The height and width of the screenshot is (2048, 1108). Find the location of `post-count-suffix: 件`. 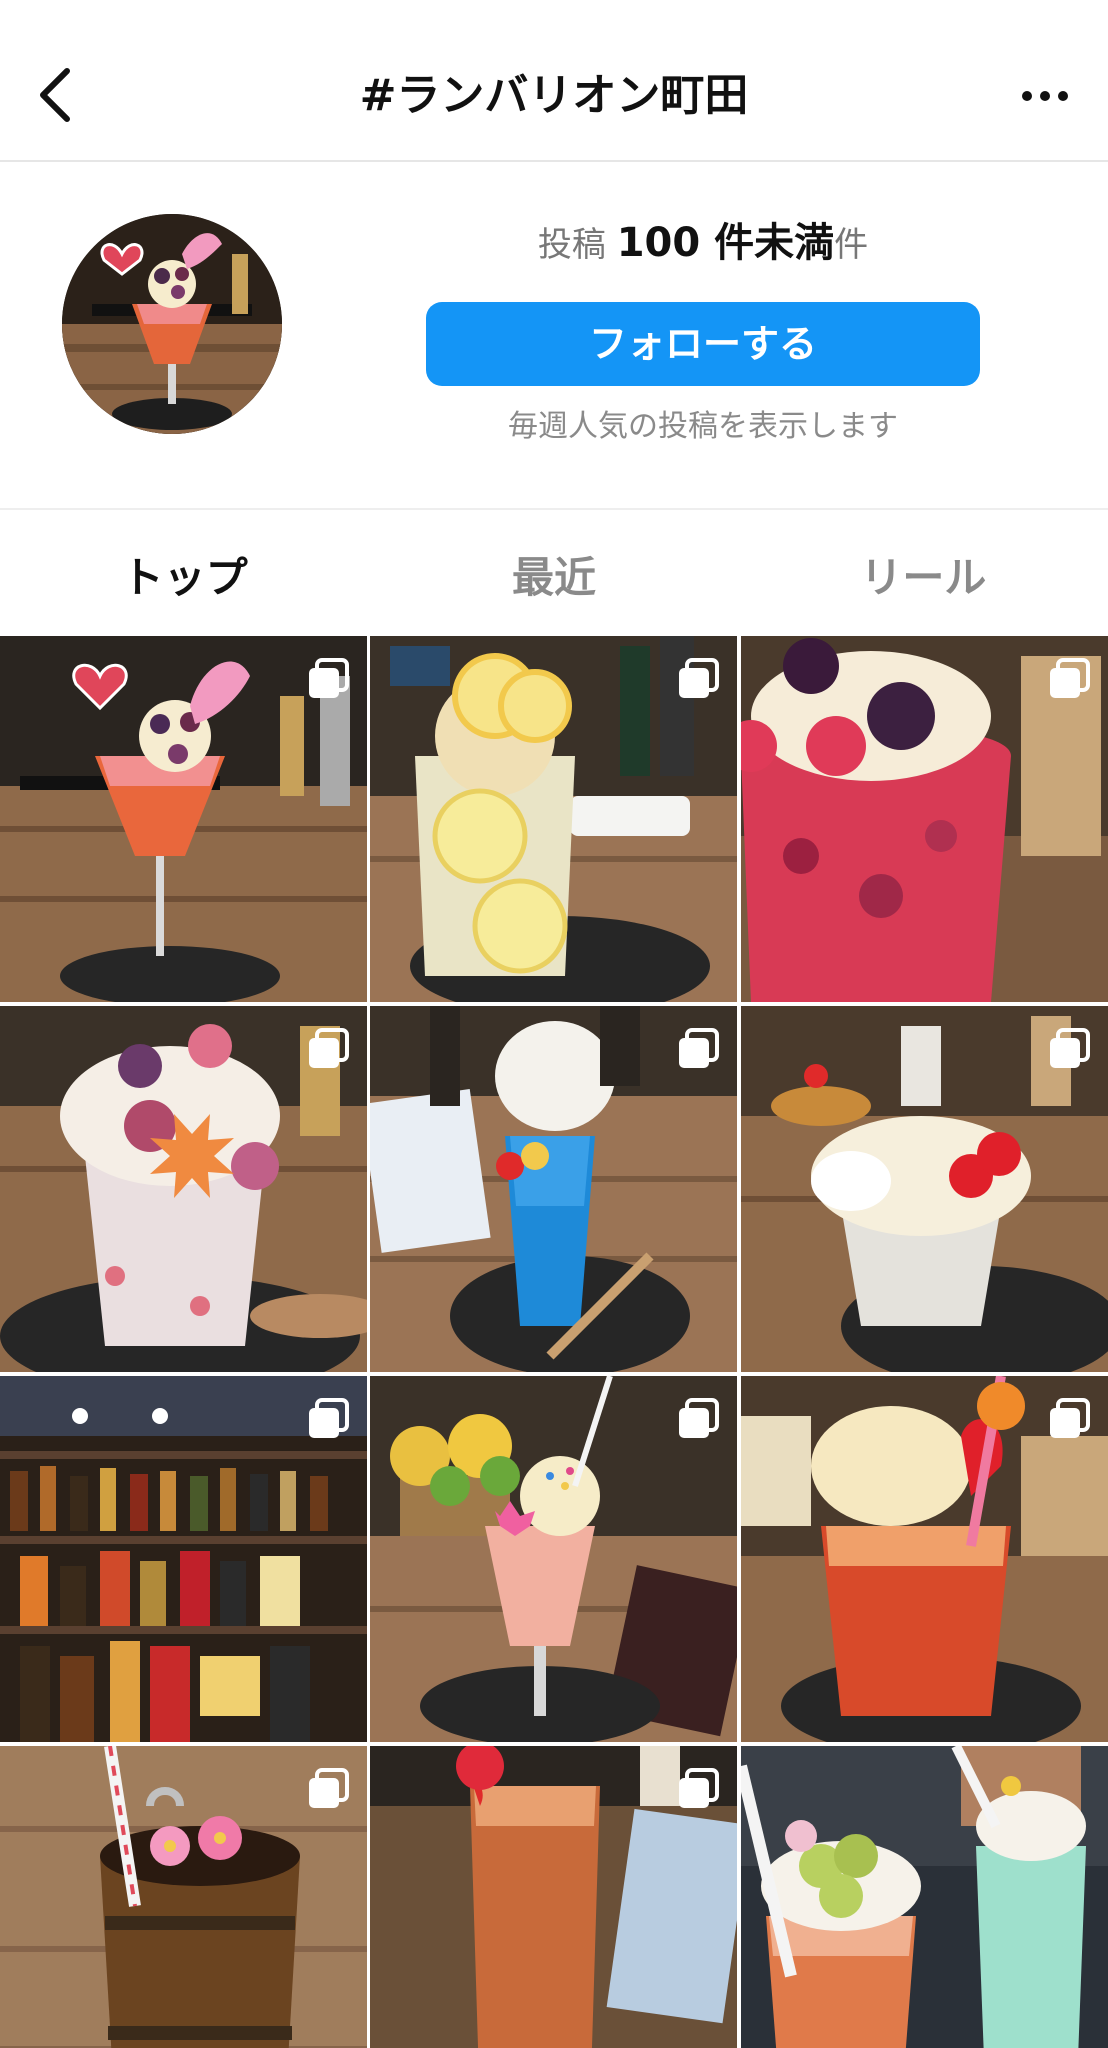

post-count-suffix: 件 is located at coordinates (851, 245).